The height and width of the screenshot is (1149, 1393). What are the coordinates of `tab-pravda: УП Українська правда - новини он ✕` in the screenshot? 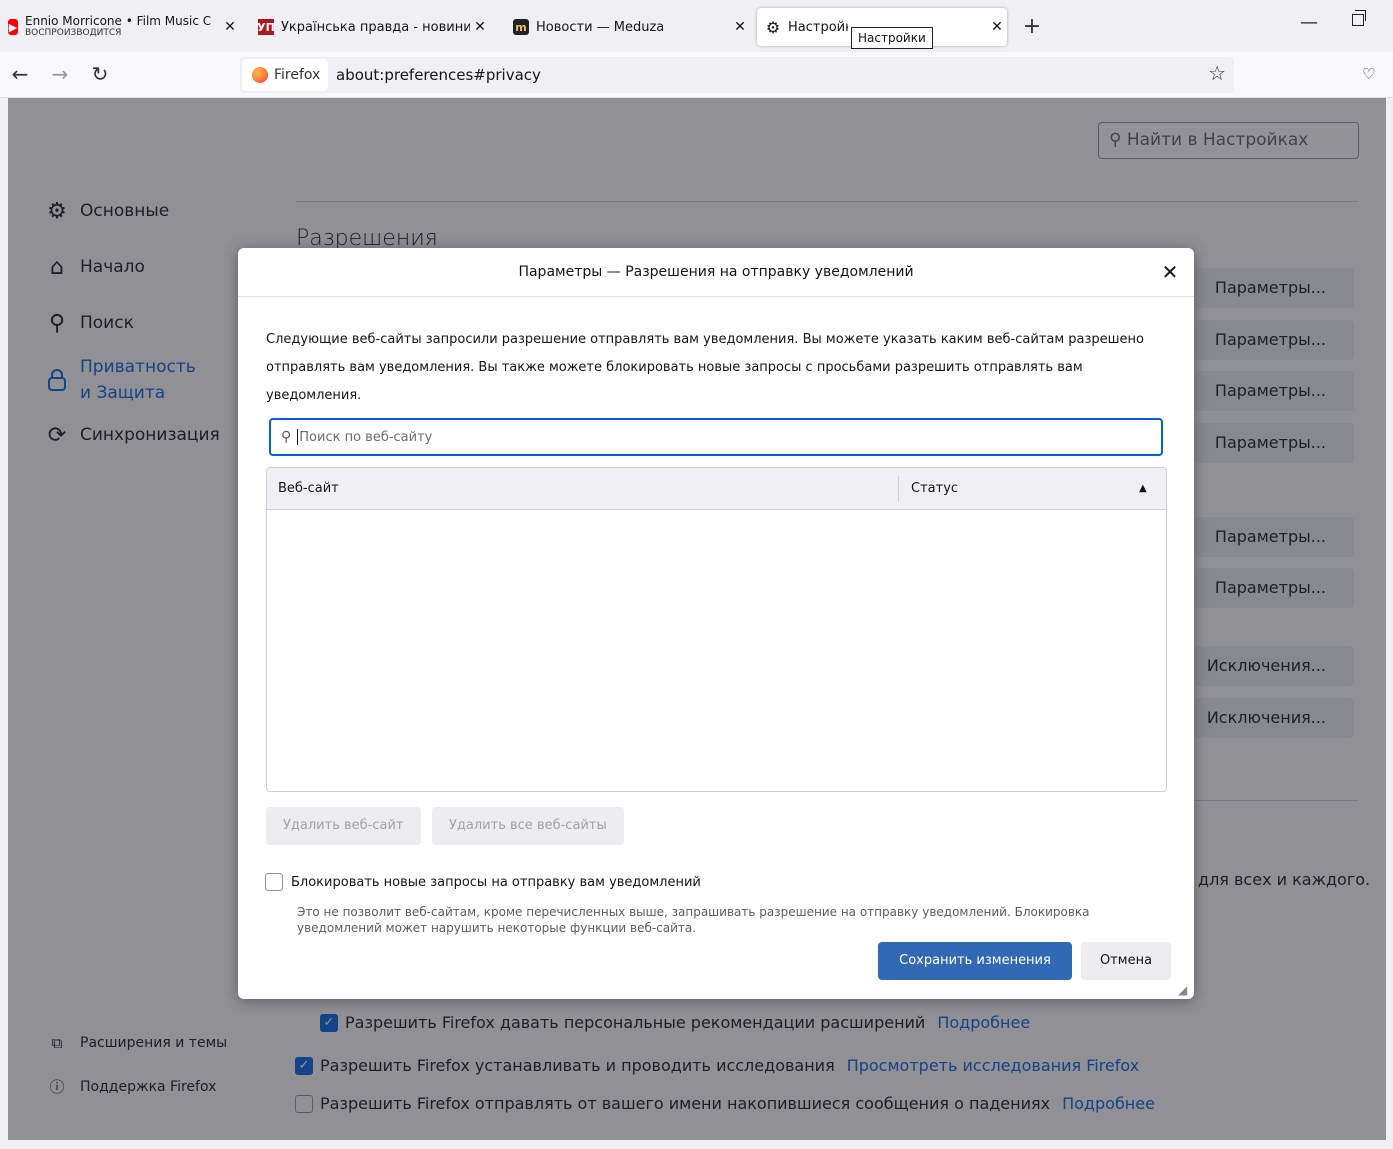 It's located at (370, 27).